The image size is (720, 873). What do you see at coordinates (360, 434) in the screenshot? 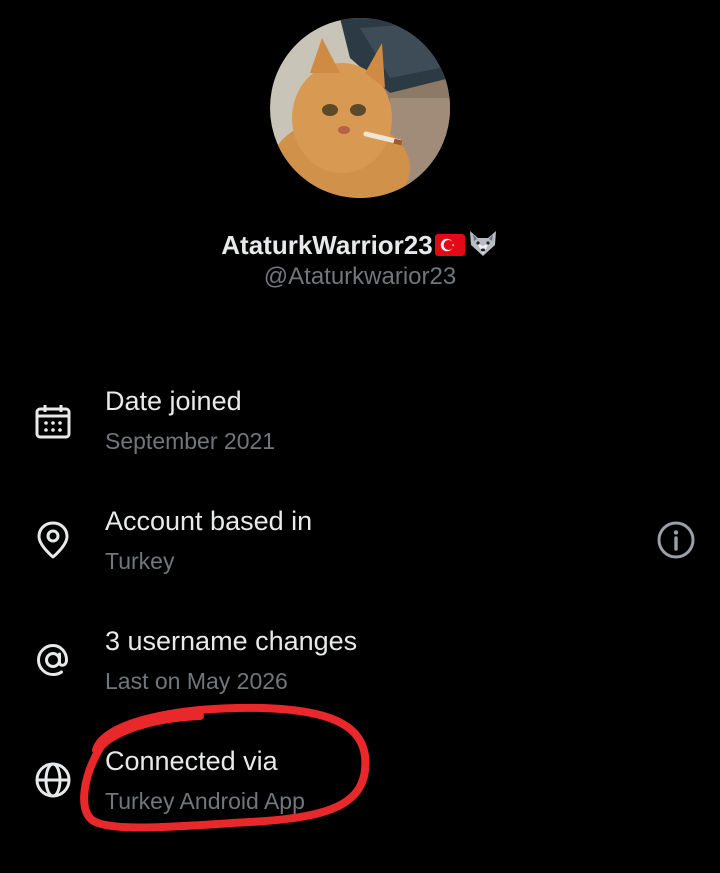
I see `info-row-date-joined: Date joined September 2021` at bounding box center [360, 434].